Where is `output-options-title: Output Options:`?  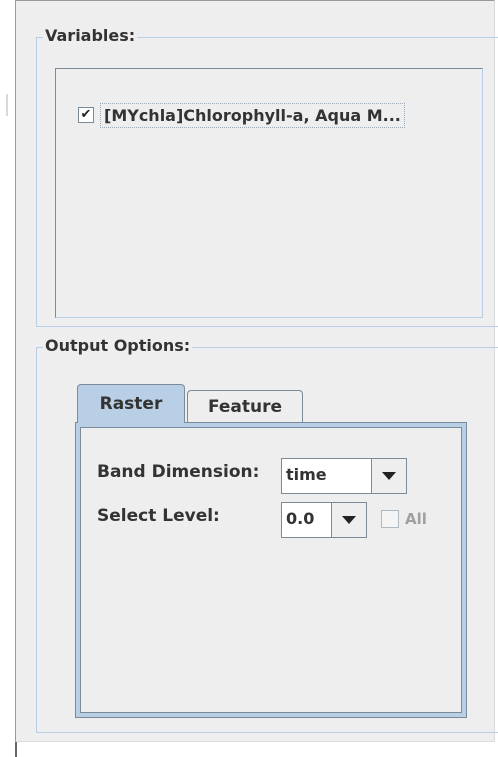 output-options-title: Output Options: is located at coordinates (118, 346).